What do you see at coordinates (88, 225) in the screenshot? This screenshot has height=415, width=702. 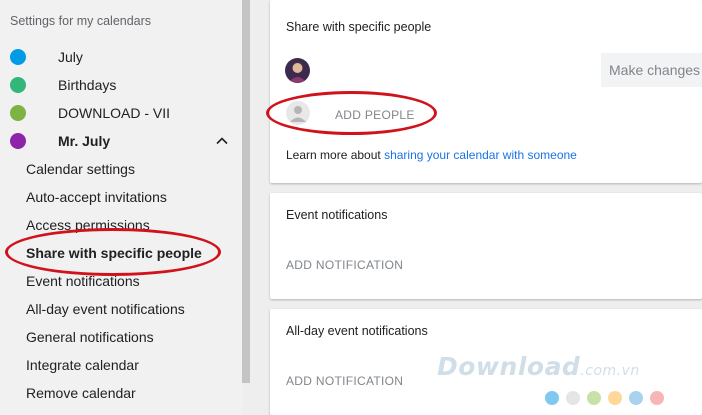 I see `sidebar-item-access-permissions: Access permissions` at bounding box center [88, 225].